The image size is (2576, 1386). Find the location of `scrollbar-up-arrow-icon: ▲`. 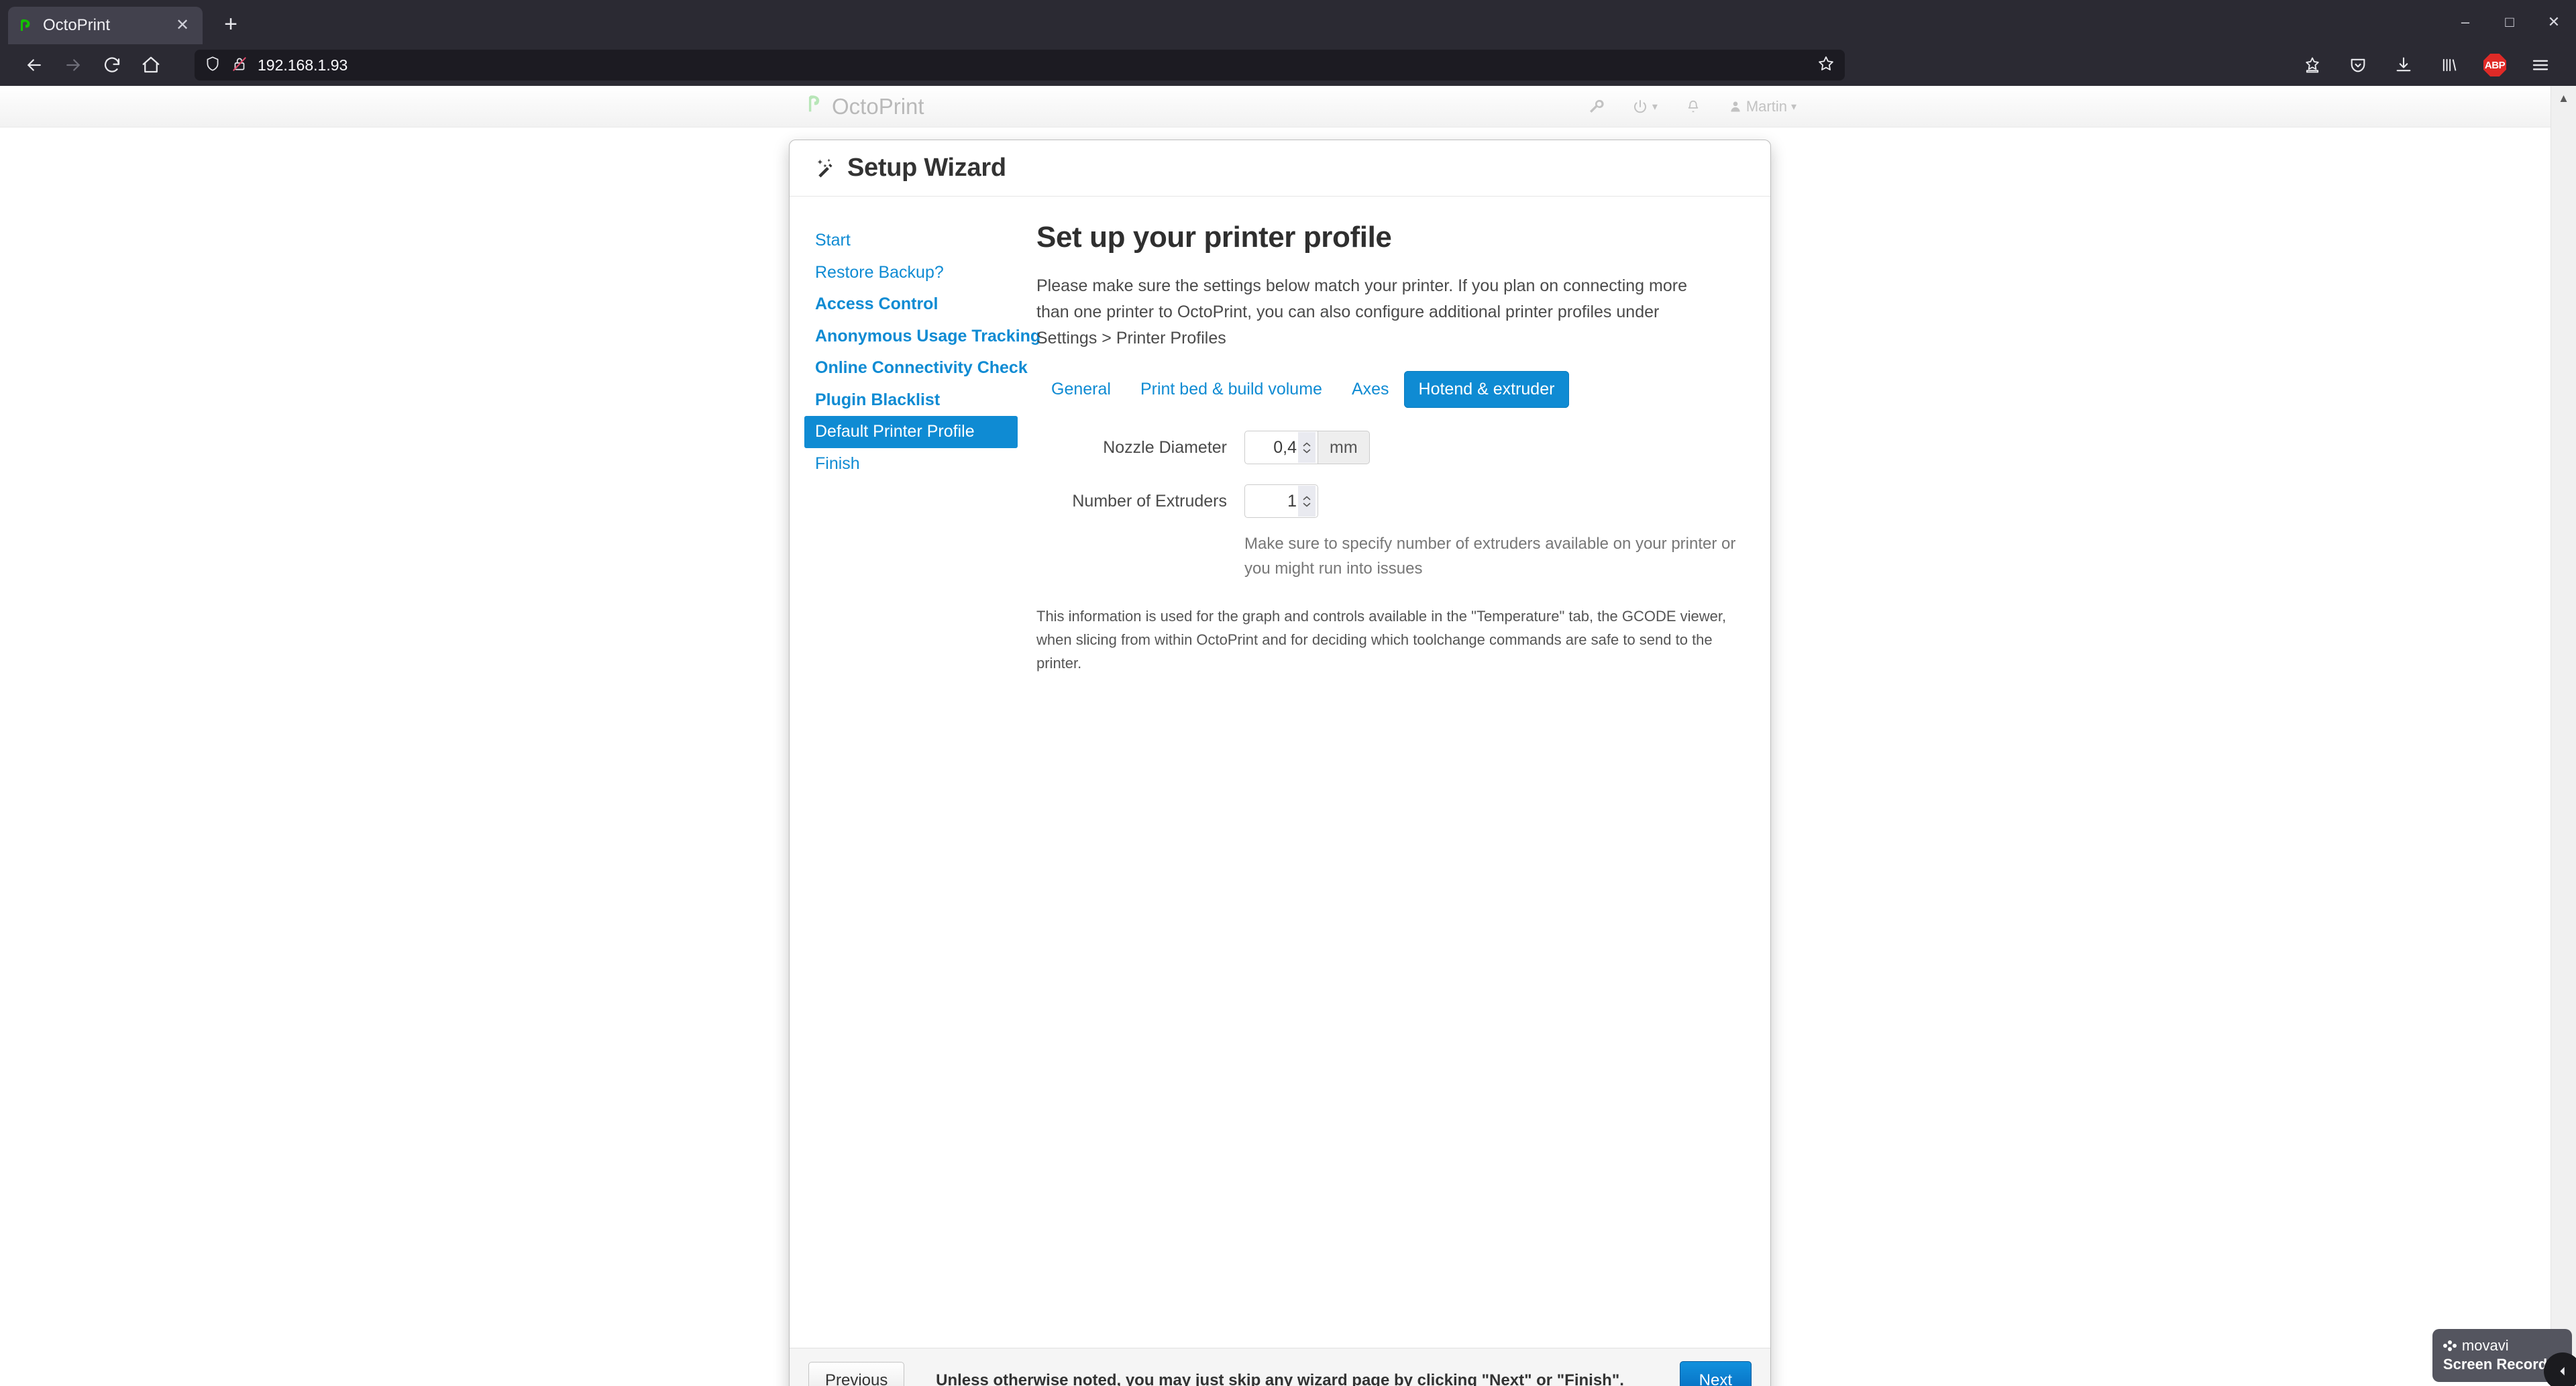

scrollbar-up-arrow-icon: ▲ is located at coordinates (2563, 98).